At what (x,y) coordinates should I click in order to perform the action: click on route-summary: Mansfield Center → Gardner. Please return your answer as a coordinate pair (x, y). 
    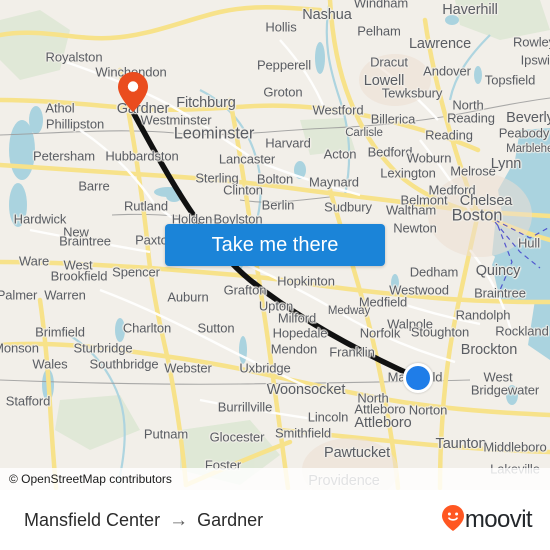
    Looking at the image, I should click on (143, 520).